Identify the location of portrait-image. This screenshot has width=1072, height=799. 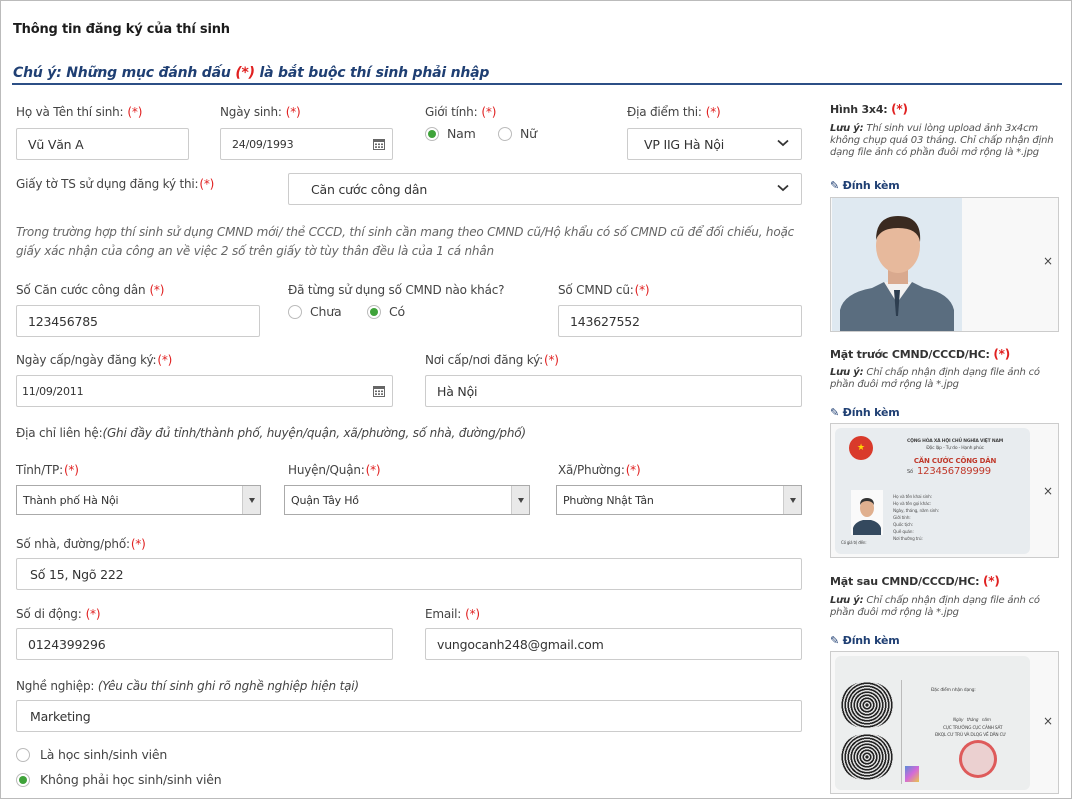
(897, 264).